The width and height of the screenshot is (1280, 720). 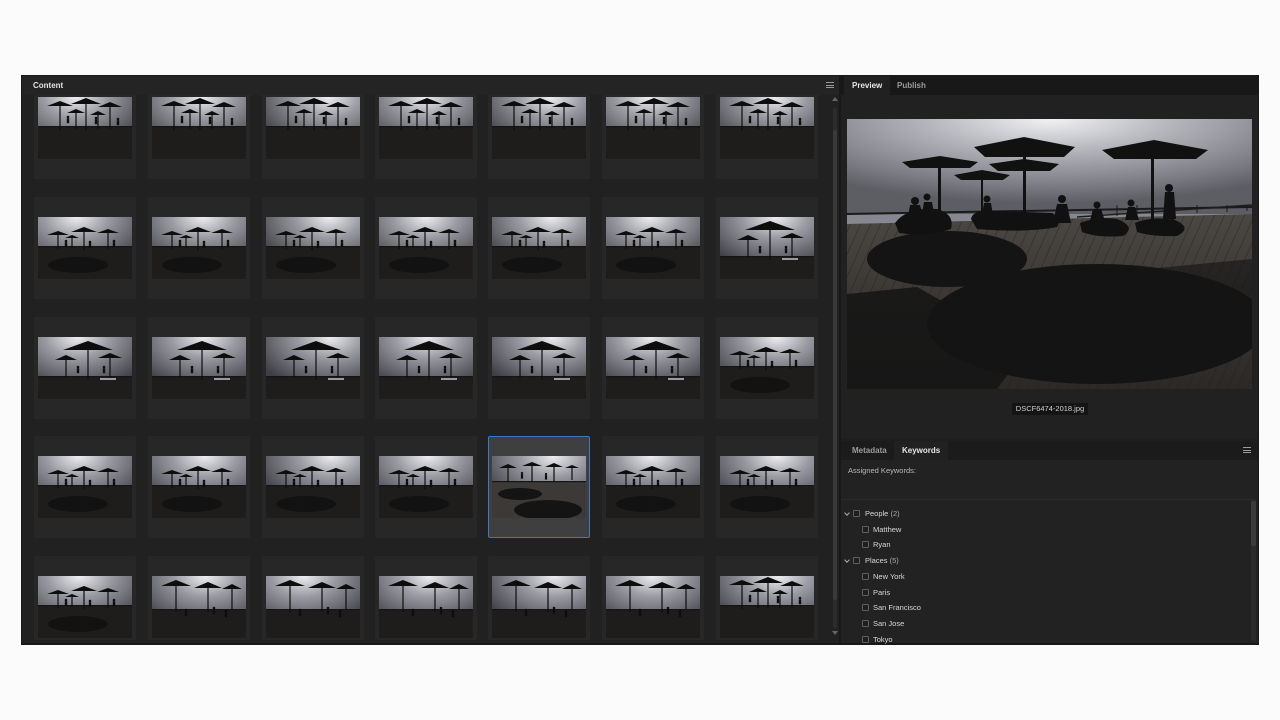 What do you see at coordinates (1012, 609) in the screenshot?
I see `keyword-item: San Francisco` at bounding box center [1012, 609].